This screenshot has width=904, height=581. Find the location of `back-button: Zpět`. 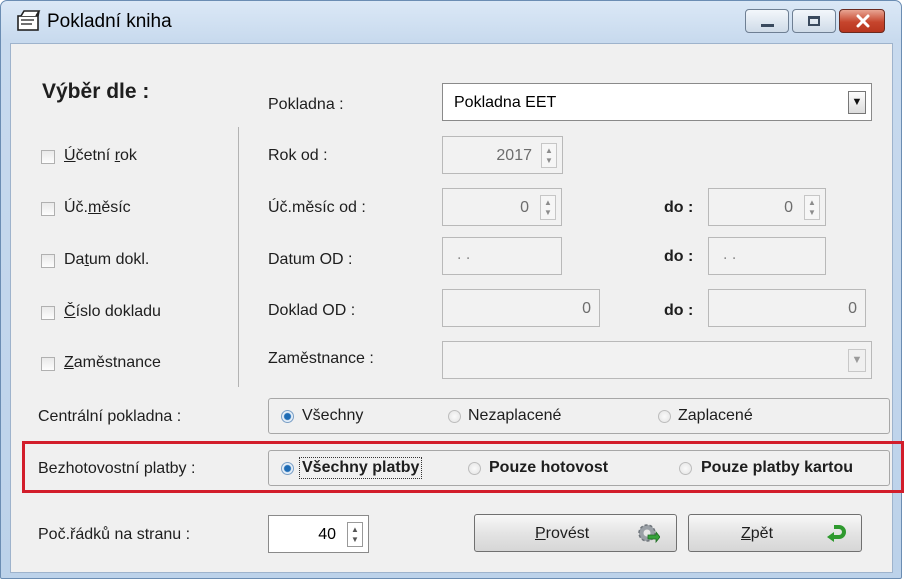

back-button: Zpět is located at coordinates (775, 533).